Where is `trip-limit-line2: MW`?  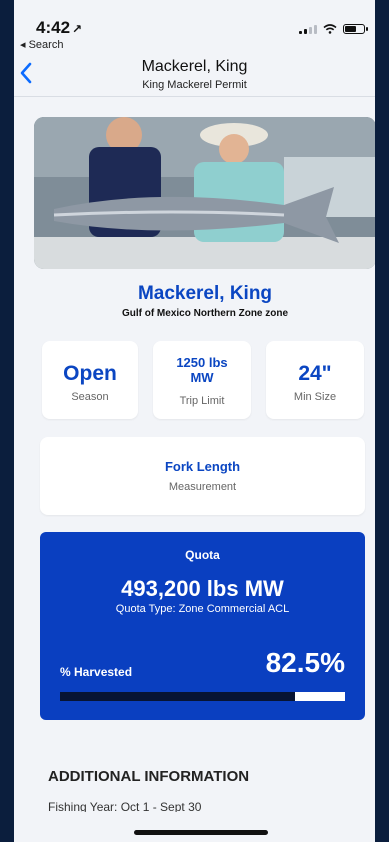
trip-limit-line2: MW is located at coordinates (202, 377).